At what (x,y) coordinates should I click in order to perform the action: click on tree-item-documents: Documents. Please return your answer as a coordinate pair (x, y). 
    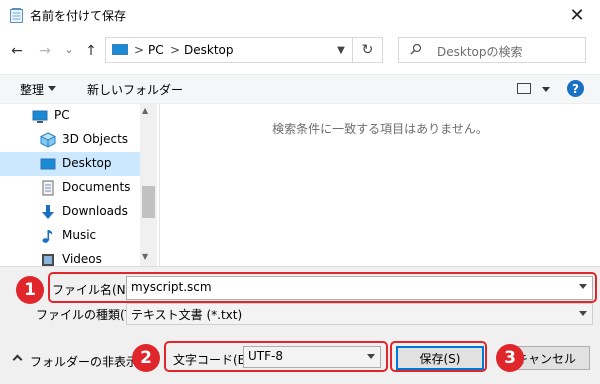
    Looking at the image, I should click on (70, 188).